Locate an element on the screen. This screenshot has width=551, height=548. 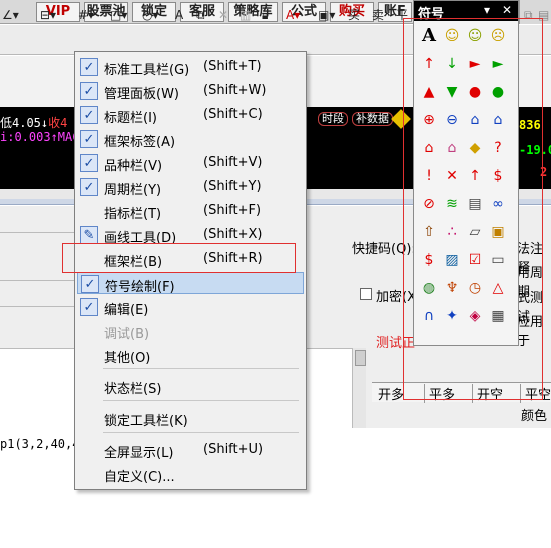
menu-item: 框架栏(B) (Shift+R) is located at coordinates (190, 259).